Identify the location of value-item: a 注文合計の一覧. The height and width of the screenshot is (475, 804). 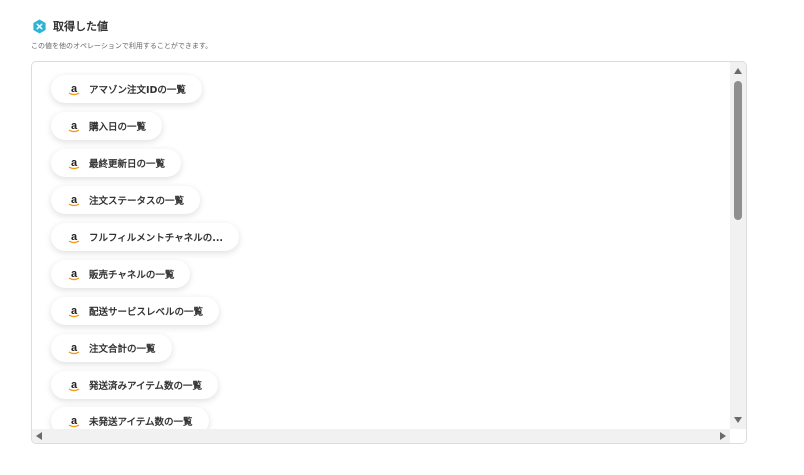
(111, 348).